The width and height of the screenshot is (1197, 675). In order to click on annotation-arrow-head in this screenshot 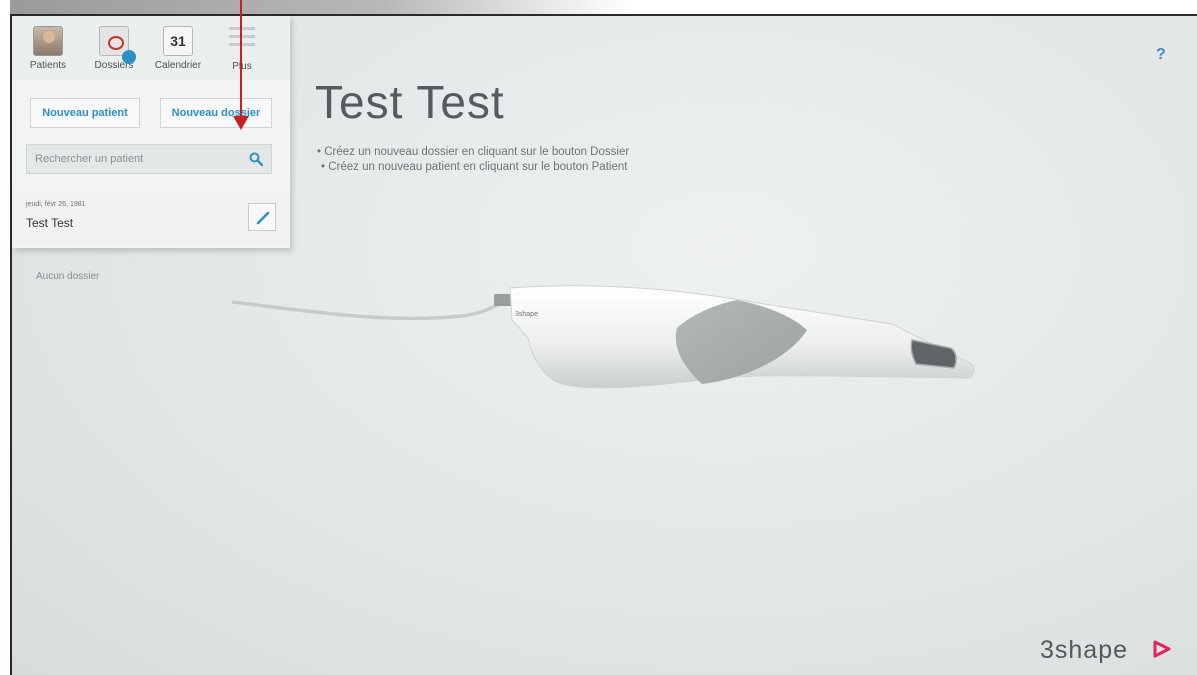, I will do `click(241, 123)`.